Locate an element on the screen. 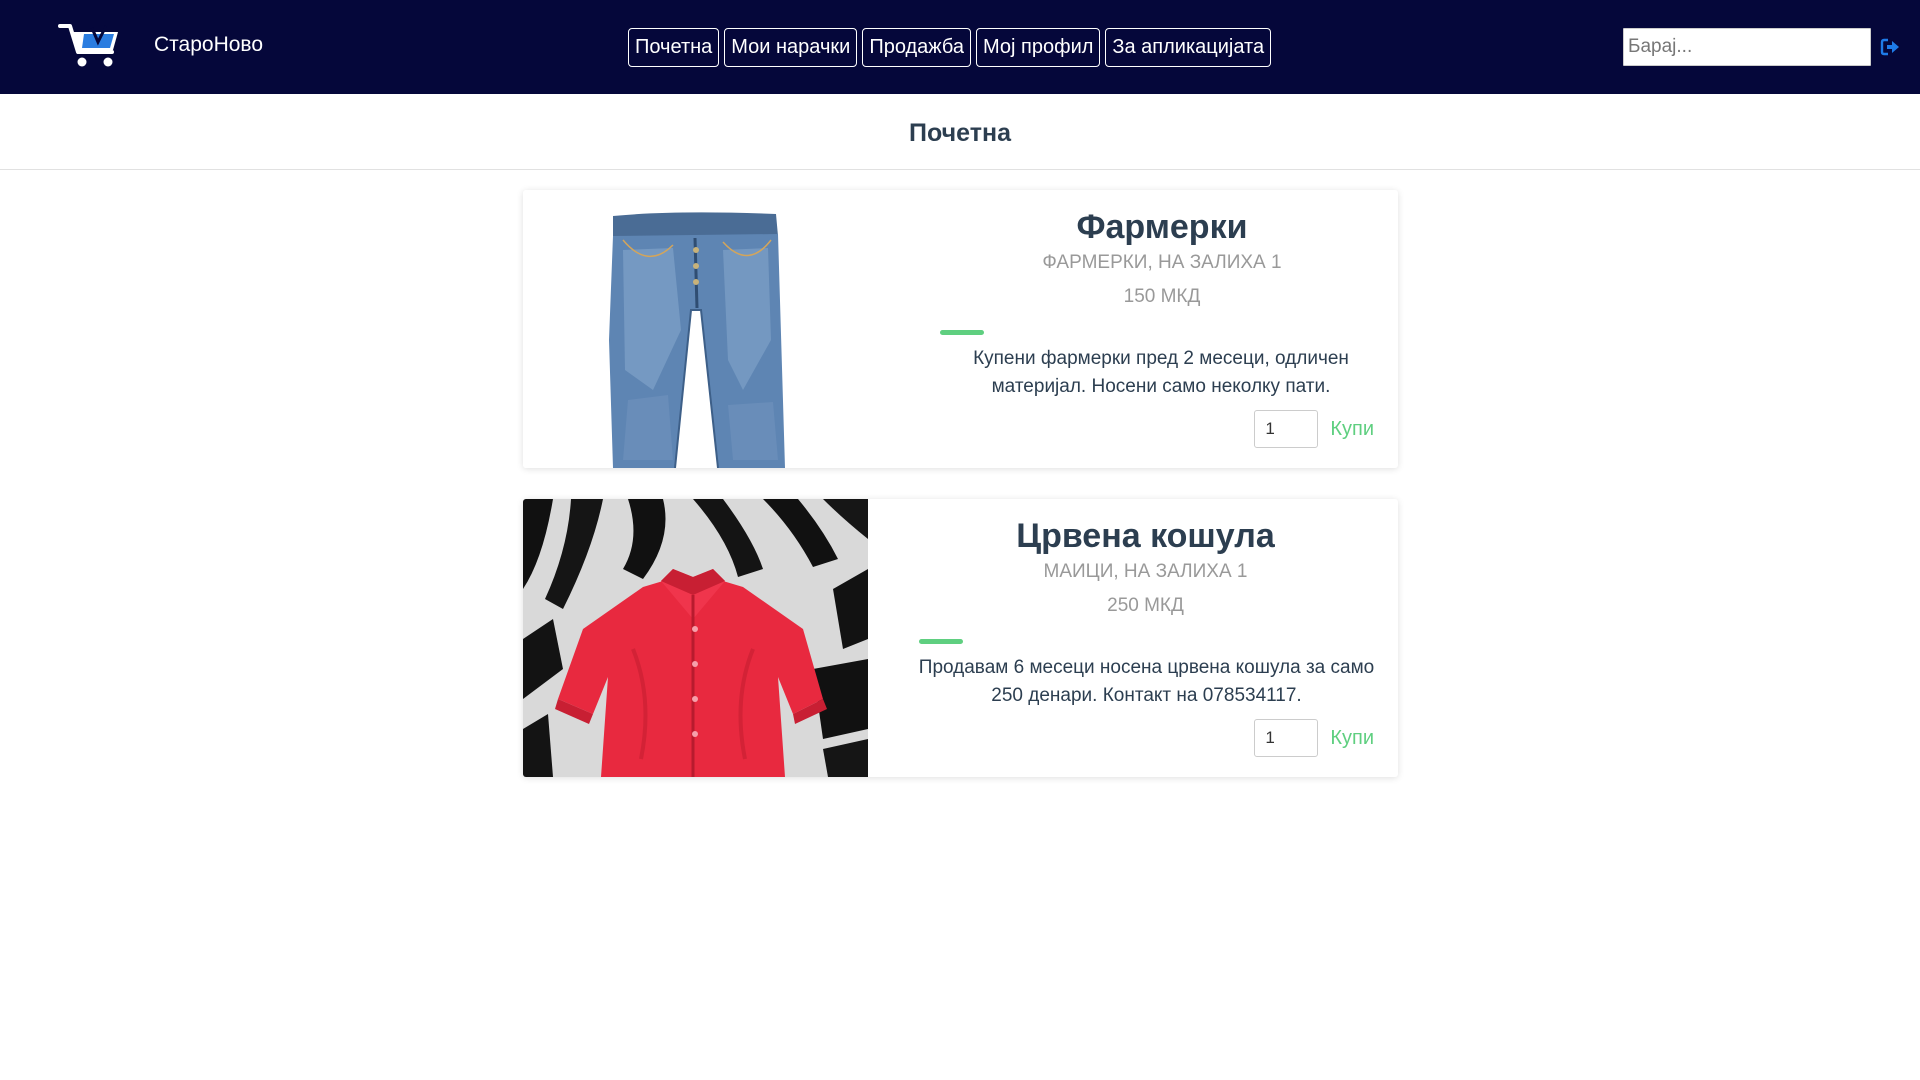 This screenshot has width=1920, height=1080. product-name: Фармерки is located at coordinates (1162, 227).